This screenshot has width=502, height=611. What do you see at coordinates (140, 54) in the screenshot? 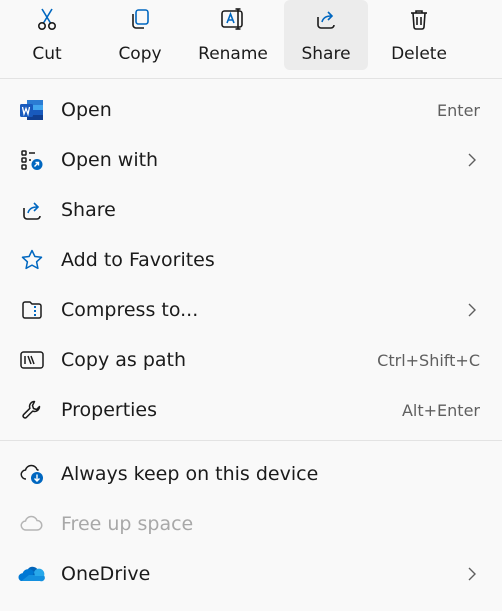
I see `copy-label: Copy` at bounding box center [140, 54].